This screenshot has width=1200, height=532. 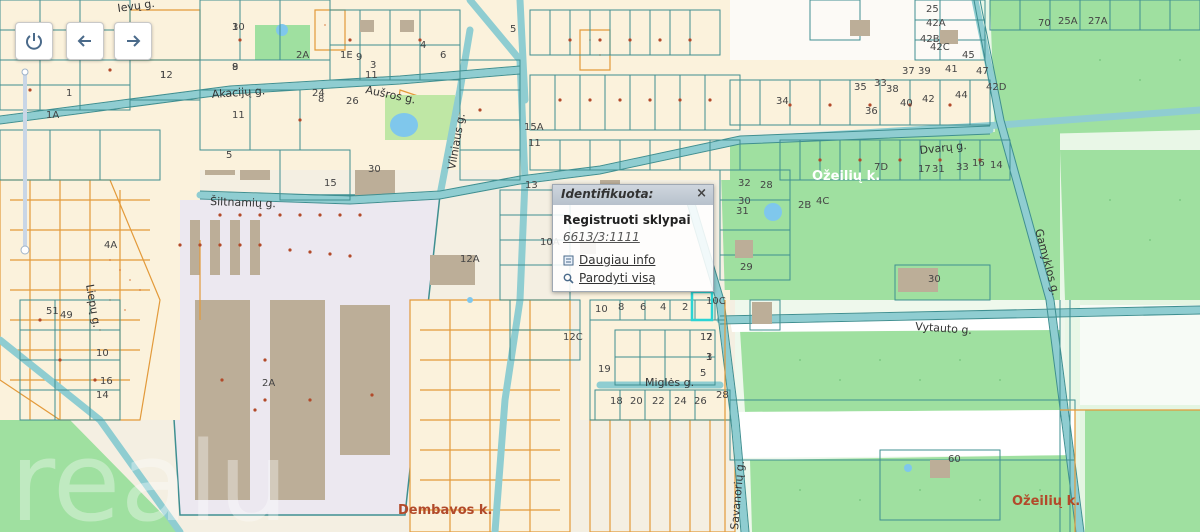 I want to click on street-label: Miglės g., so click(x=669, y=382).